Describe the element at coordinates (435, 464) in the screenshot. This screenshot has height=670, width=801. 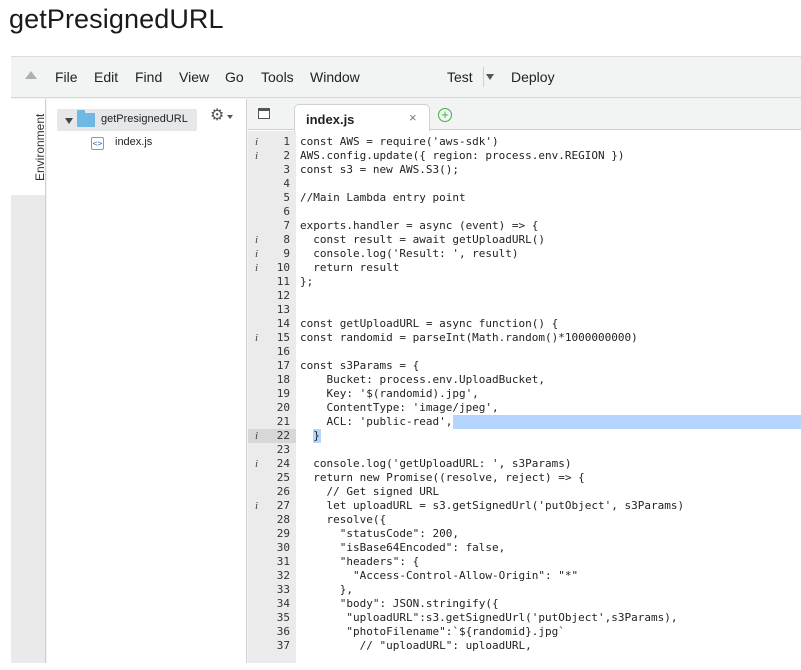
I see `code-text: console.log('getUploadURL: ', s3Params)` at that location.